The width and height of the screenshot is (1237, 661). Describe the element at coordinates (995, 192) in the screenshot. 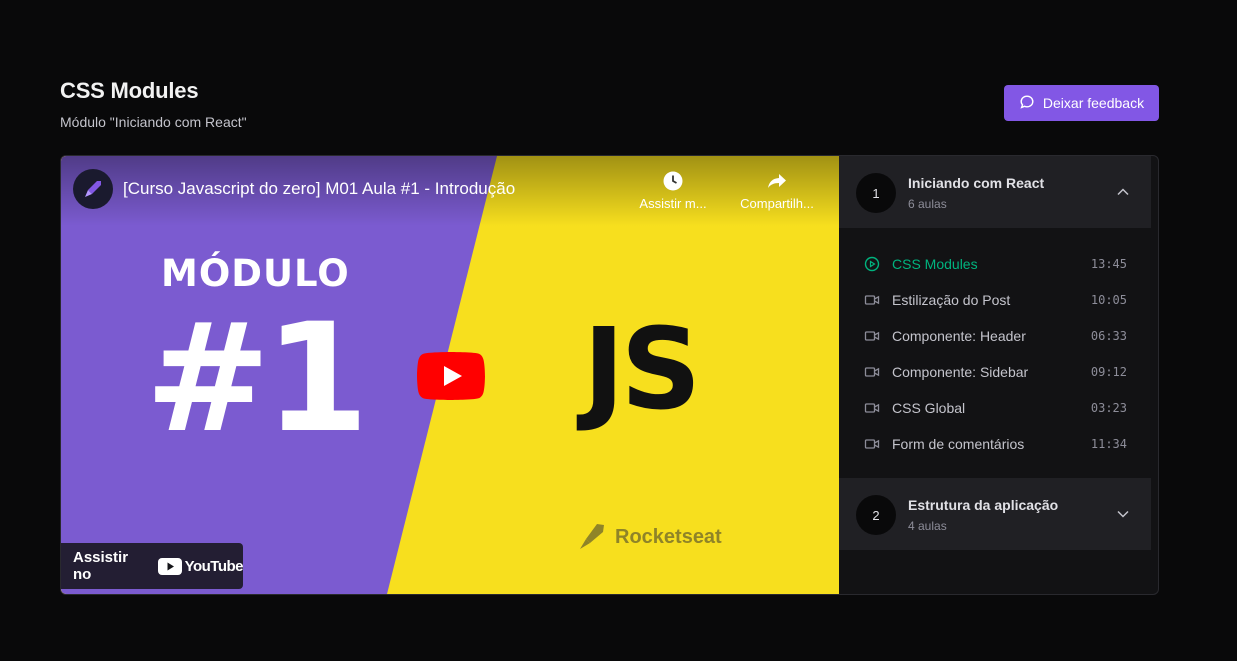

I see `module-accordion-1: 1 Iniciando com React 6 aulas` at that location.